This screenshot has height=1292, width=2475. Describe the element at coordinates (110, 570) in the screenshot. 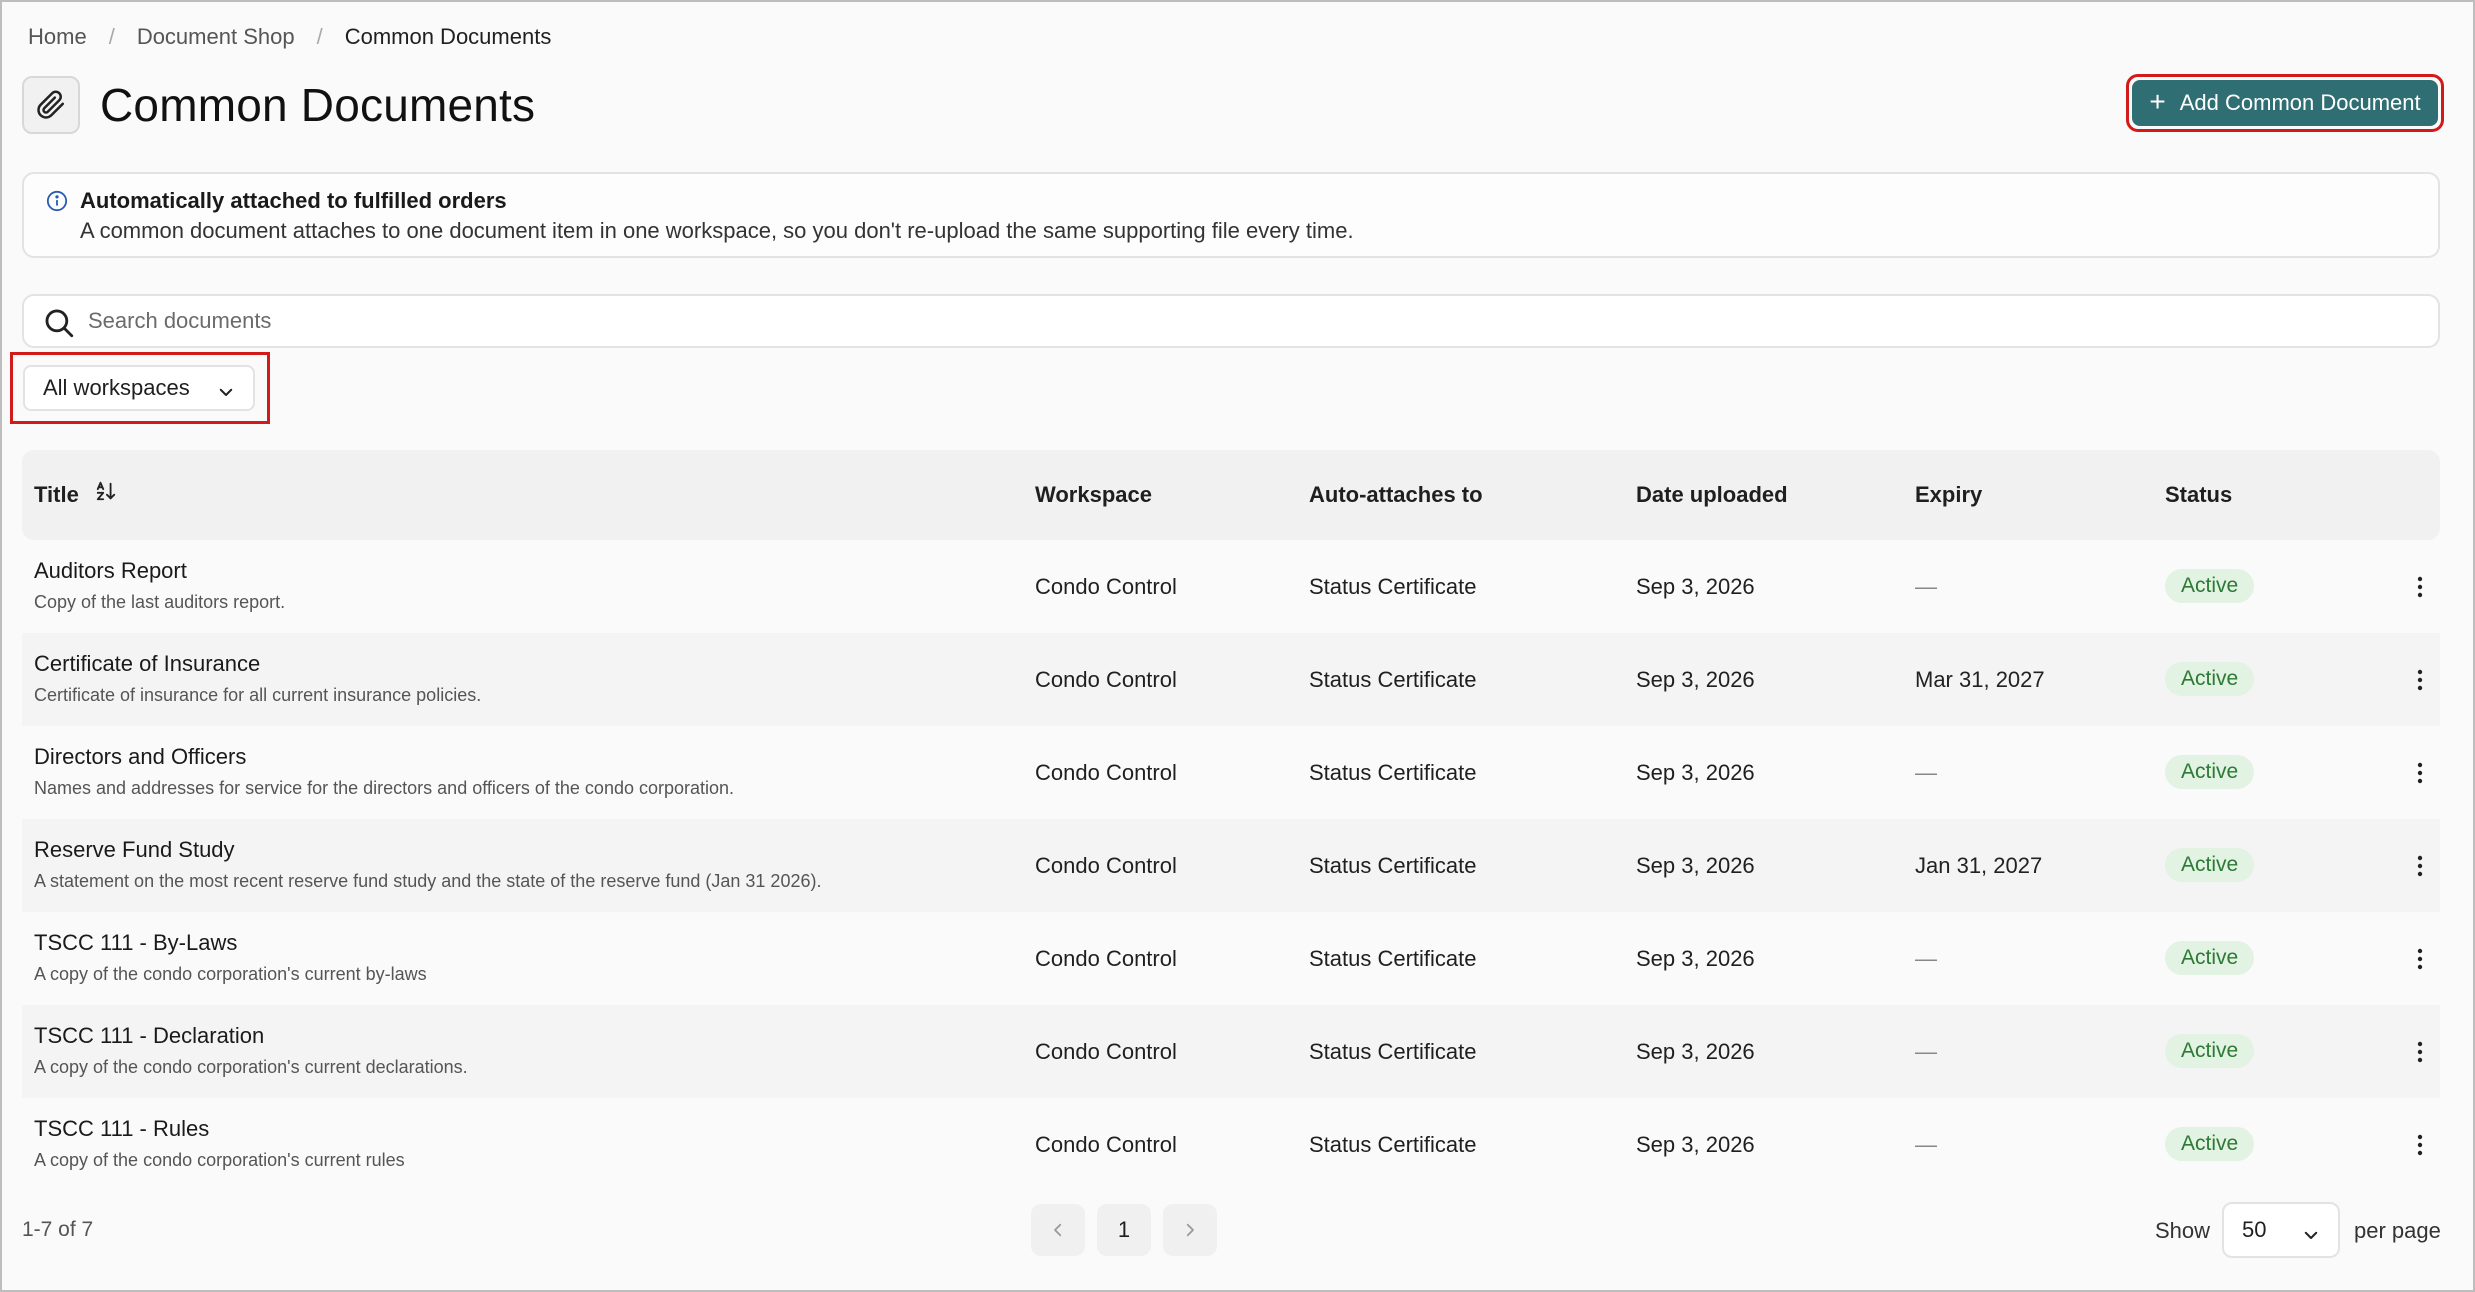

I see `document-title: Auditors Report` at that location.